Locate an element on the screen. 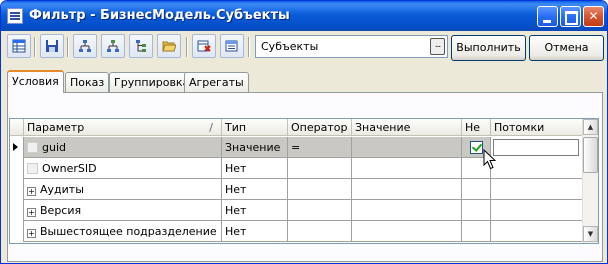  save-icon is located at coordinates (52, 46).